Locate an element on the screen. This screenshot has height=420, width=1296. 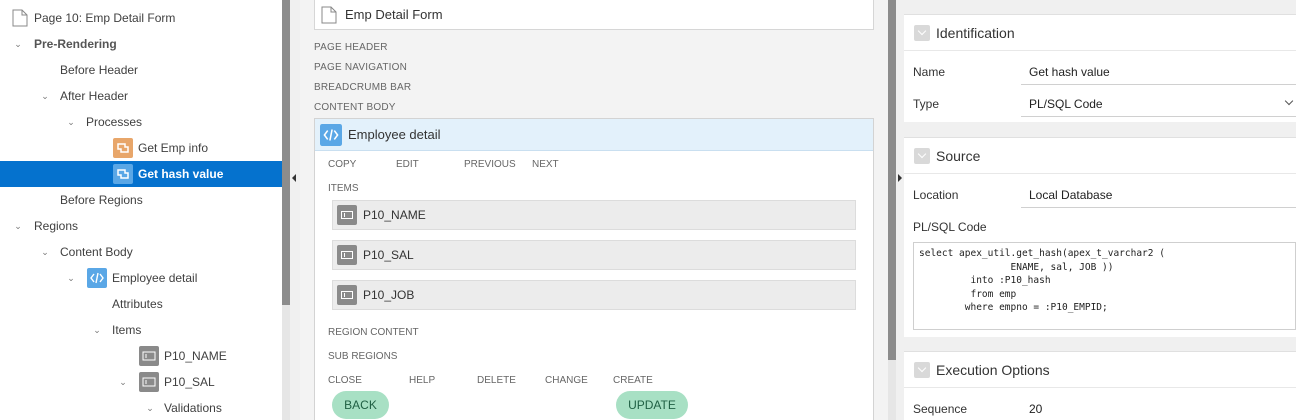
name-field: Get hash value is located at coordinates (1069, 72).